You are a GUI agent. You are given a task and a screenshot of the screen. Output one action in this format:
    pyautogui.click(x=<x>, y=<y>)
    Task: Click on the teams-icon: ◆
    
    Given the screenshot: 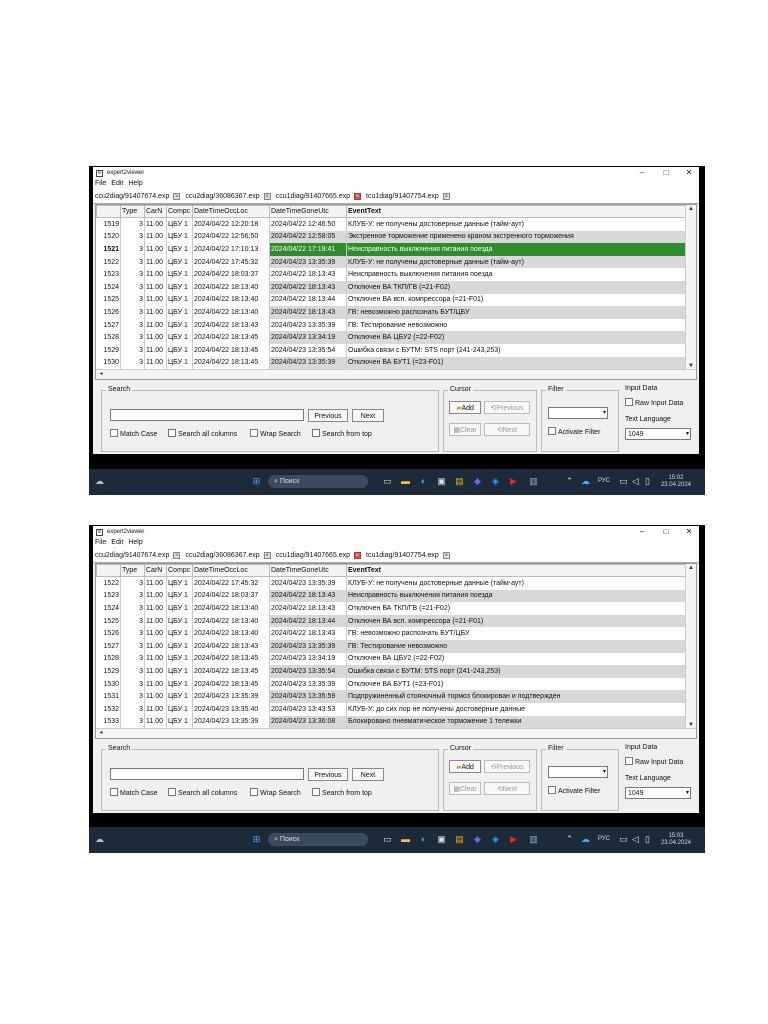 What is the action you would take?
    pyautogui.click(x=477, y=839)
    